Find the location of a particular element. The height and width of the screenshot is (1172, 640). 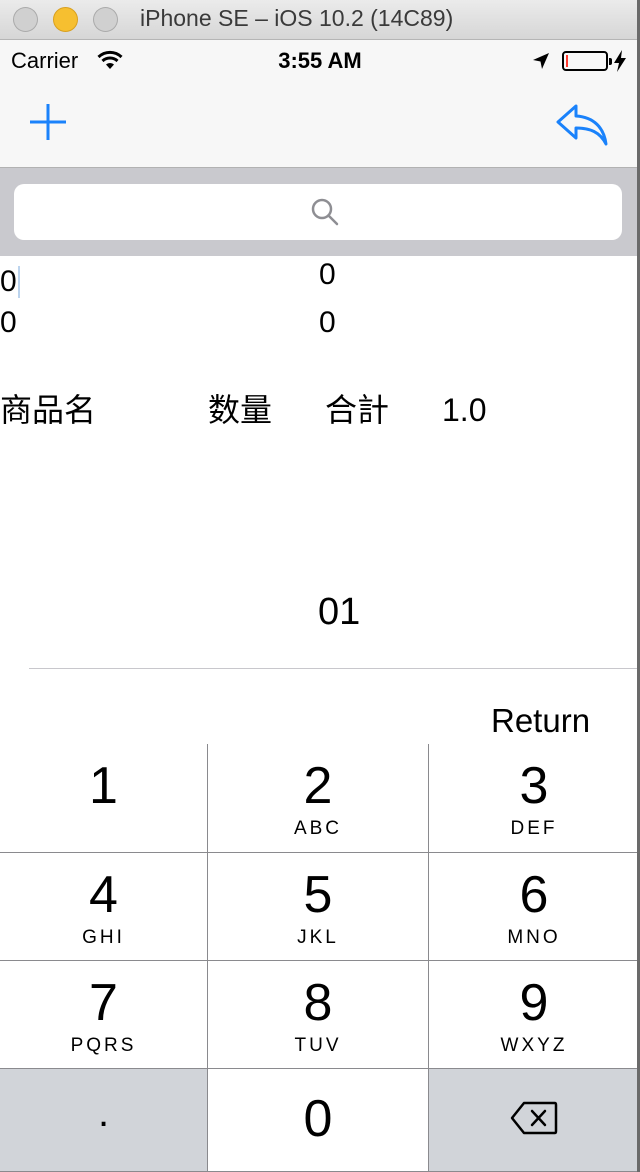

search-bar is located at coordinates (320, 212).